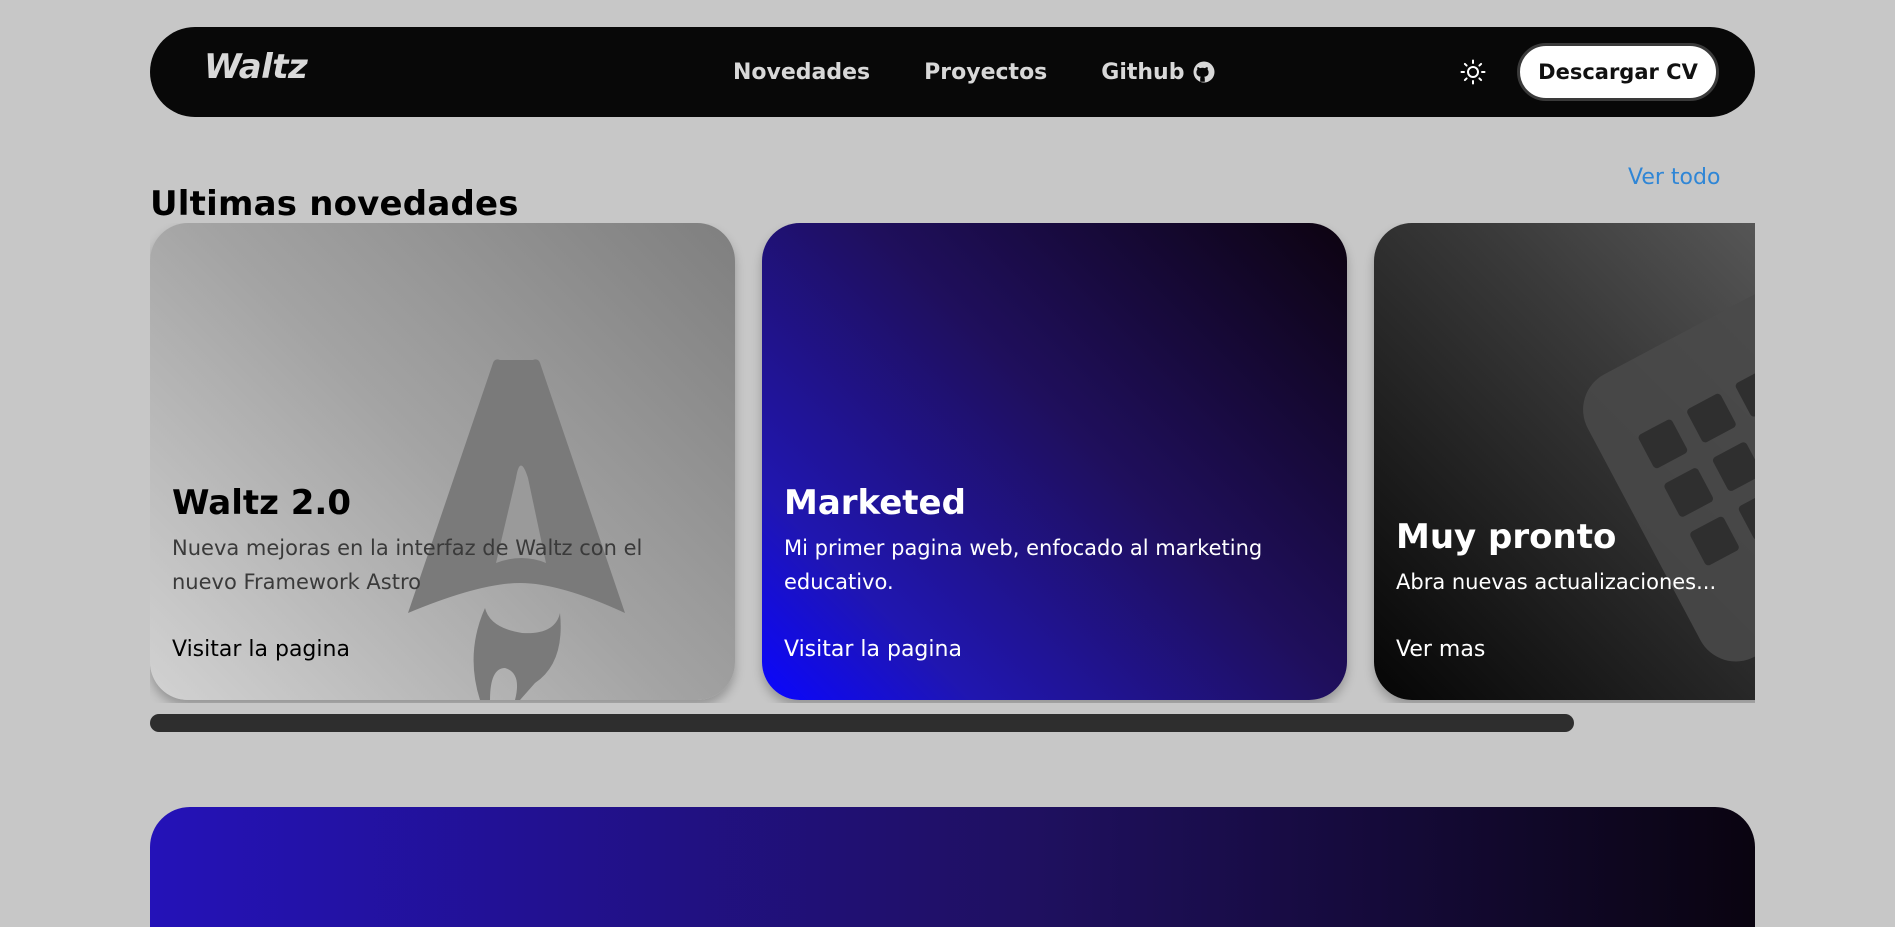 The width and height of the screenshot is (1895, 927). What do you see at coordinates (1506, 537) in the screenshot?
I see `card-title: Muy pronto` at bounding box center [1506, 537].